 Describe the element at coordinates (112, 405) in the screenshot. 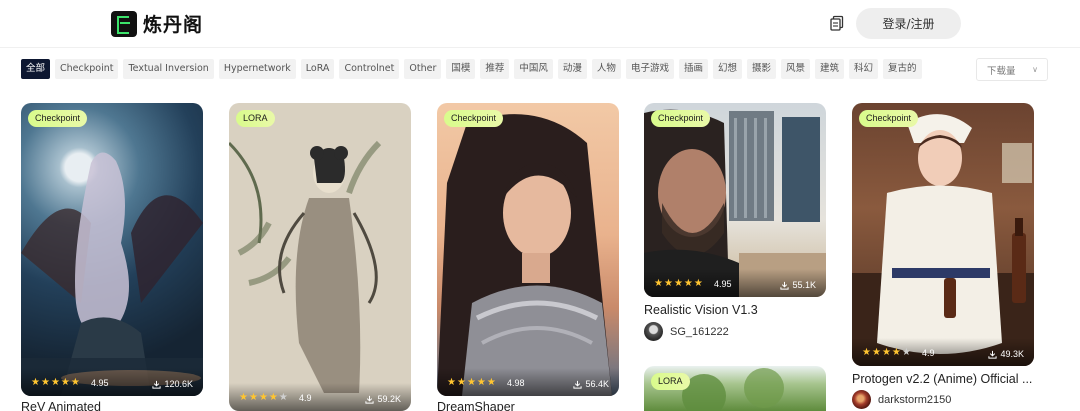

I see `model-title: ReV Animated` at that location.